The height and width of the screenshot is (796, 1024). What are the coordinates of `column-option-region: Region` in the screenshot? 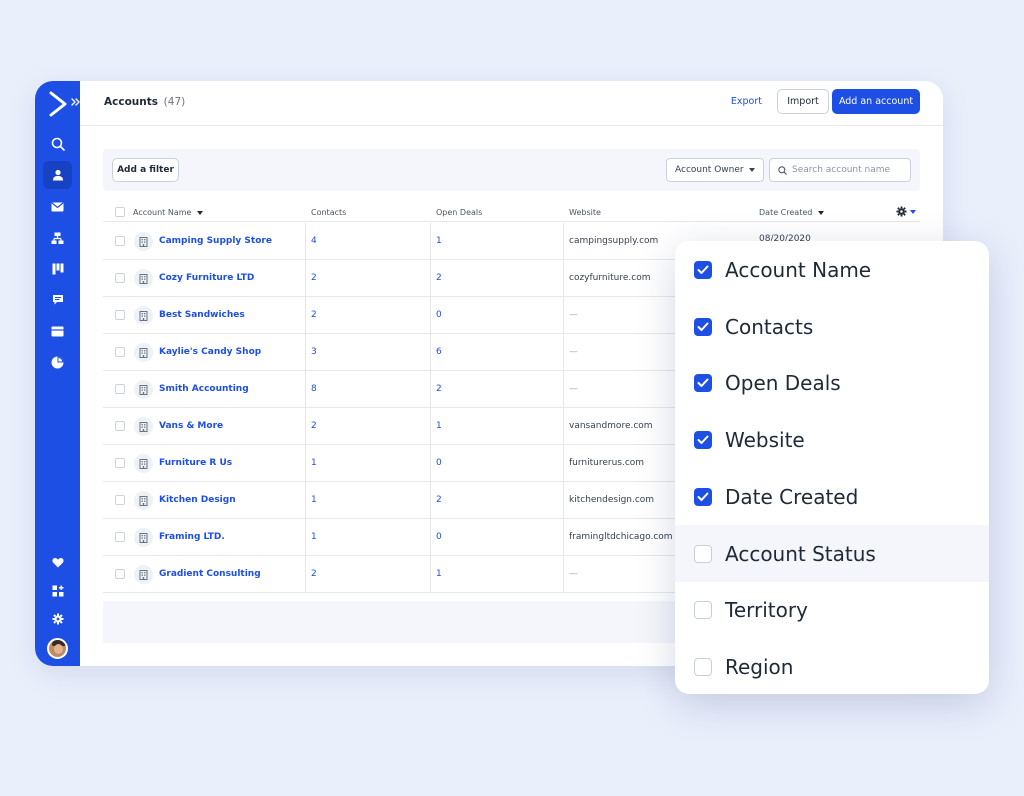 It's located at (832, 666).